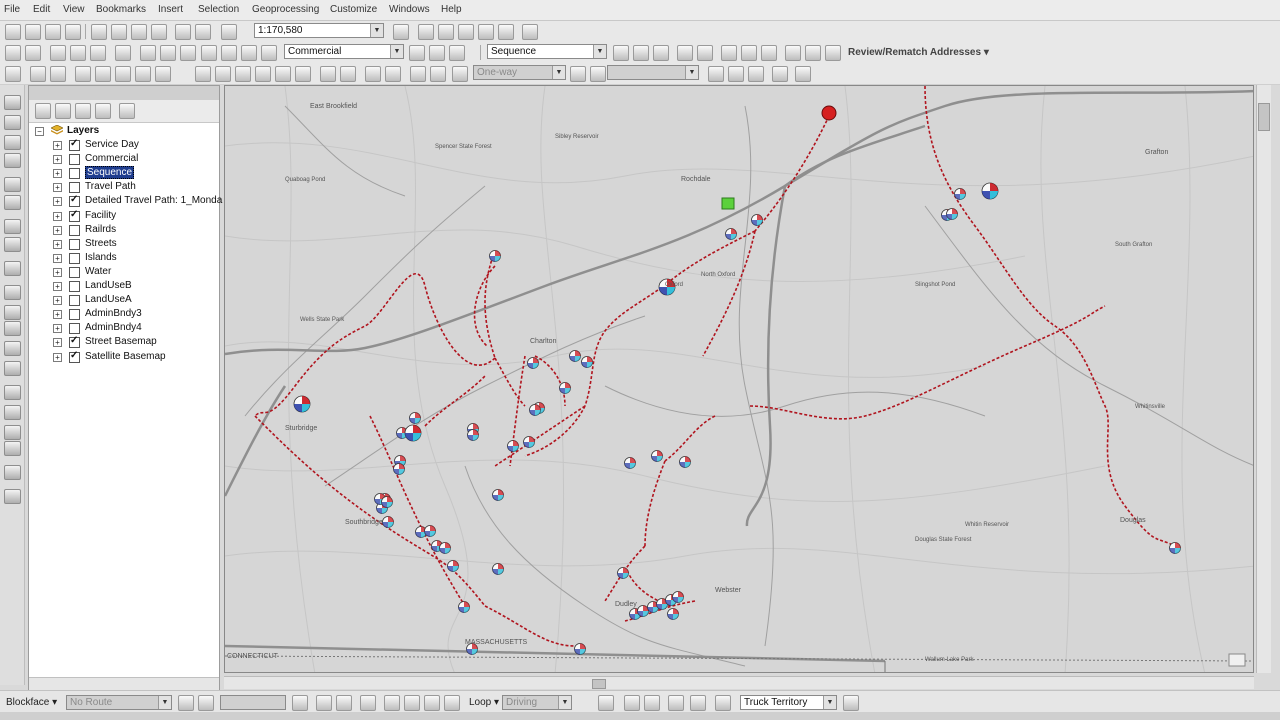  Describe the element at coordinates (121, 341) in the screenshot. I see `layer-label: Street Basemap` at that location.